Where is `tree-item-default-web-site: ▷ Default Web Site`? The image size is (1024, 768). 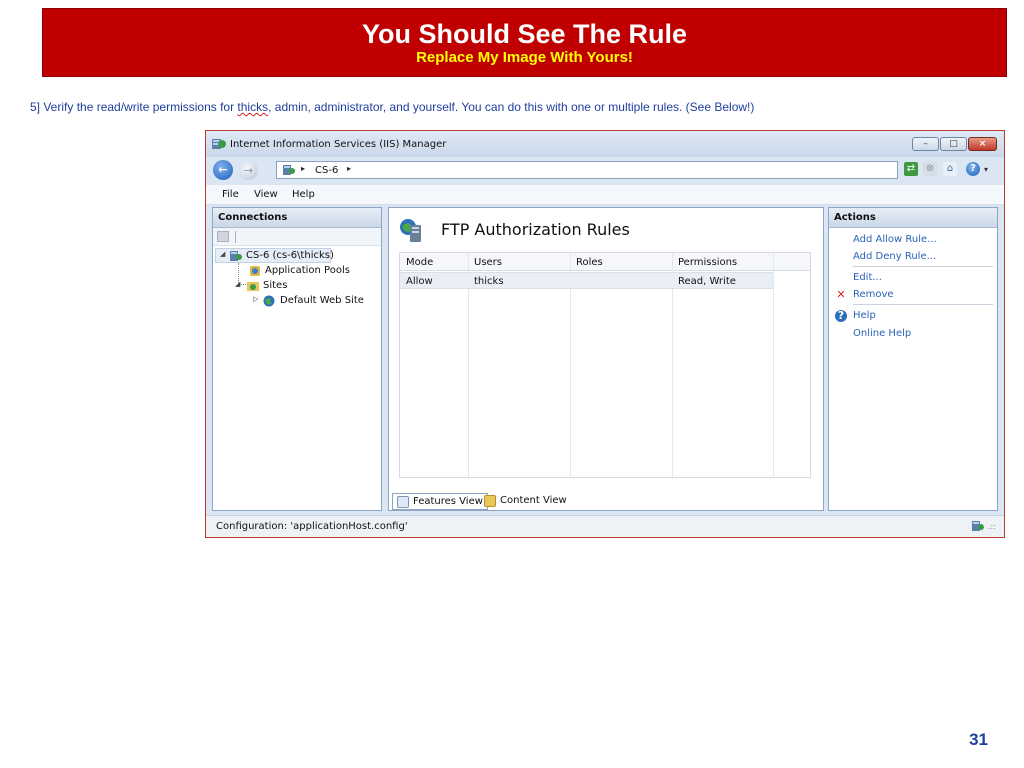 tree-item-default-web-site: ▷ Default Web Site is located at coordinates (313, 301).